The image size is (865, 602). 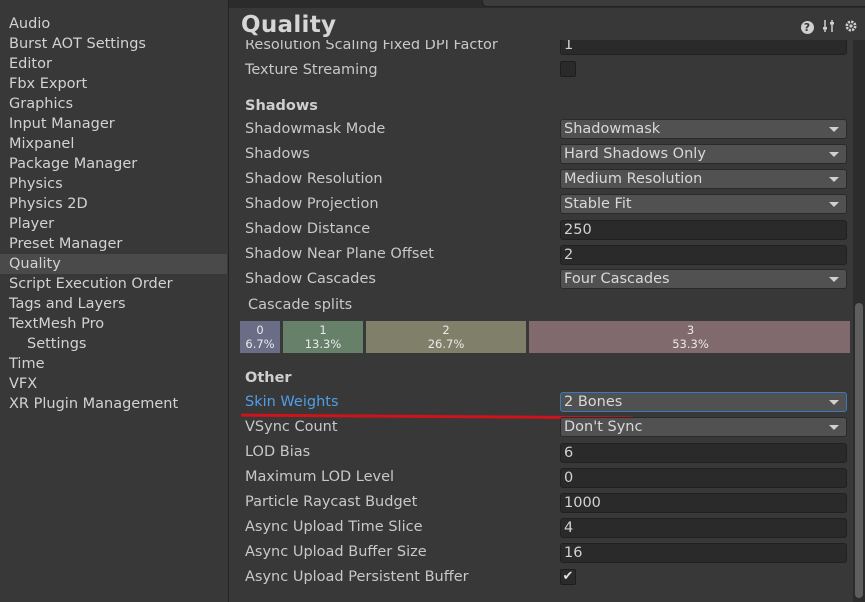 What do you see at coordinates (113, 184) in the screenshot?
I see `sidebar-item-physics: Physics` at bounding box center [113, 184].